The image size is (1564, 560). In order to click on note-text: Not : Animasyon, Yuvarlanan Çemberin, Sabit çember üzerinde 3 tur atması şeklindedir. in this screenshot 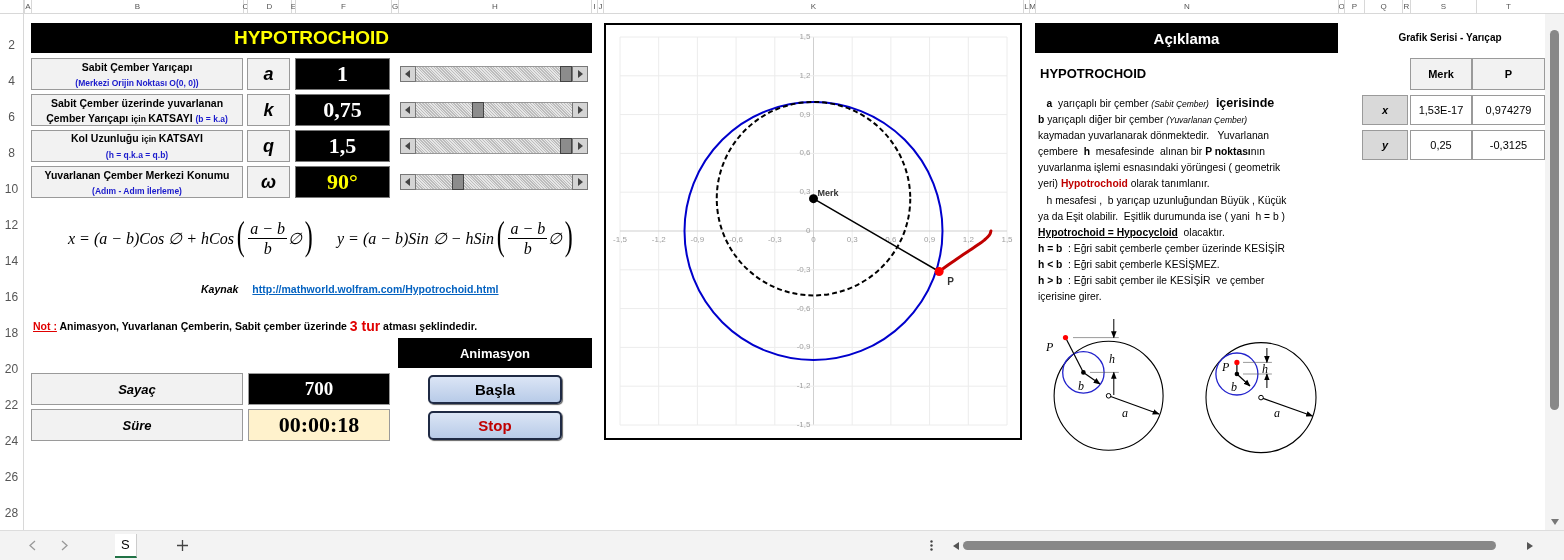, I will do `click(255, 326)`.